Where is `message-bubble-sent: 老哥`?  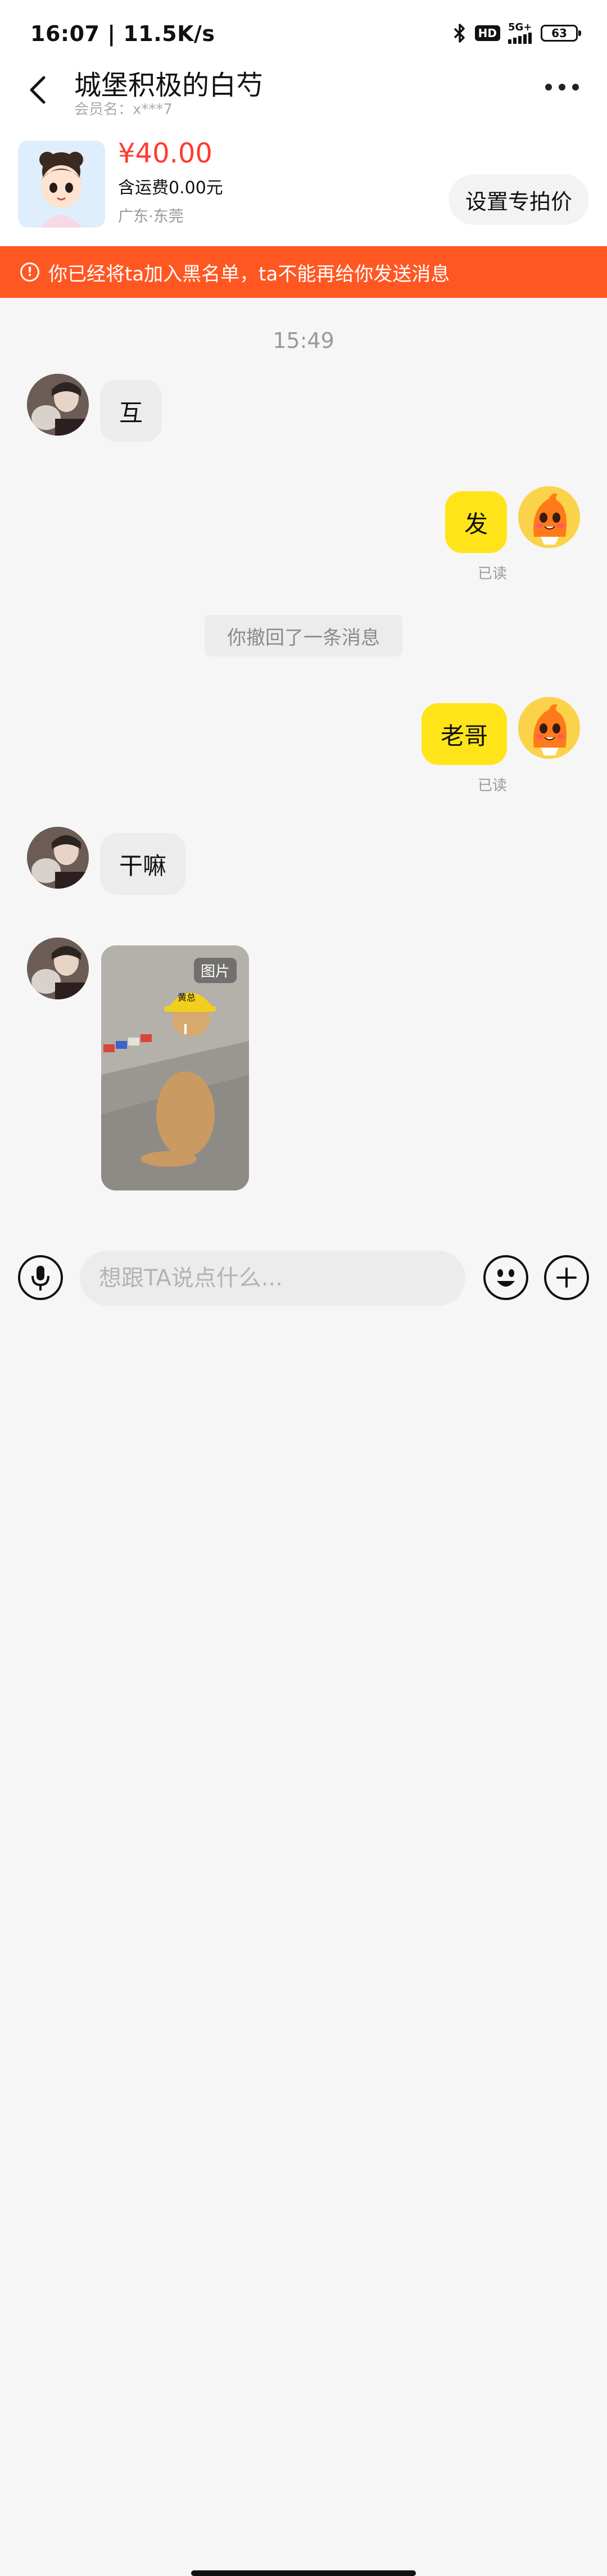
message-bubble-sent: 老哥 is located at coordinates (464, 734).